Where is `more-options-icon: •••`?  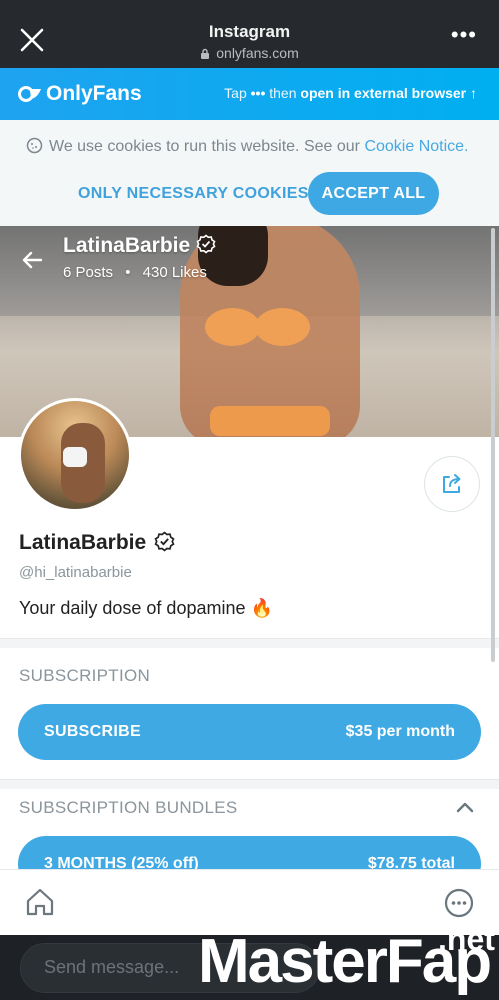 more-options-icon: ••• is located at coordinates (464, 35).